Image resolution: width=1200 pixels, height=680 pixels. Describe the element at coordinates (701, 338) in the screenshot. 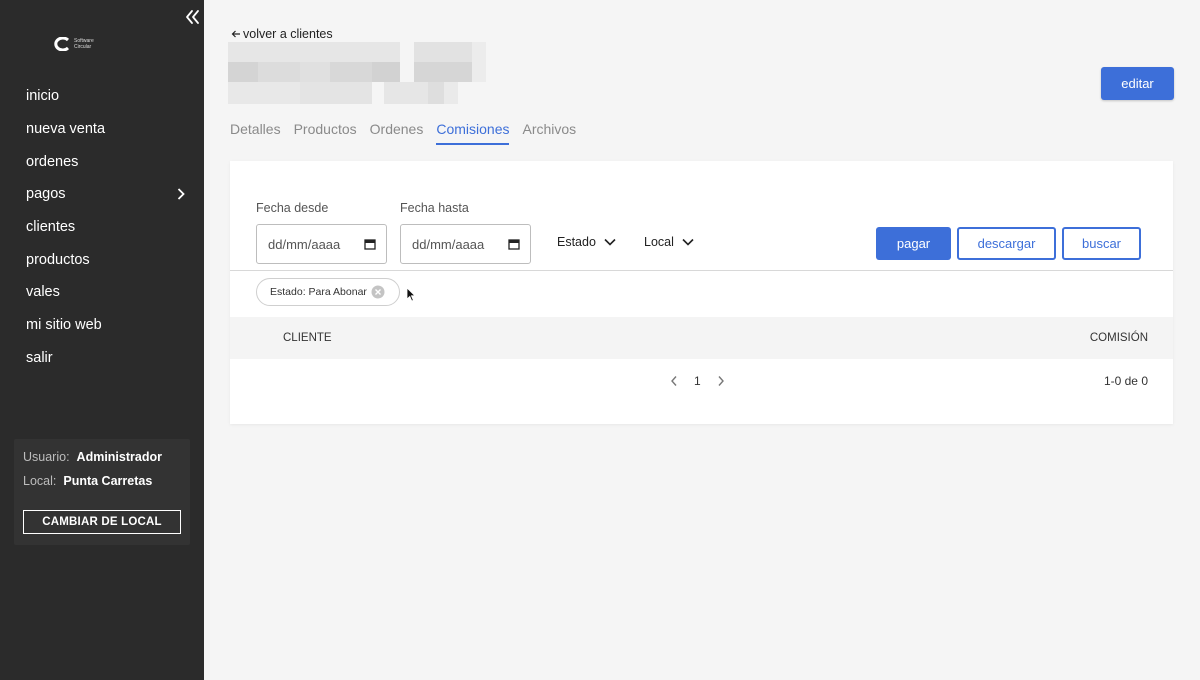

I see `table-header: CLIENTE COMISIÓN` at that location.